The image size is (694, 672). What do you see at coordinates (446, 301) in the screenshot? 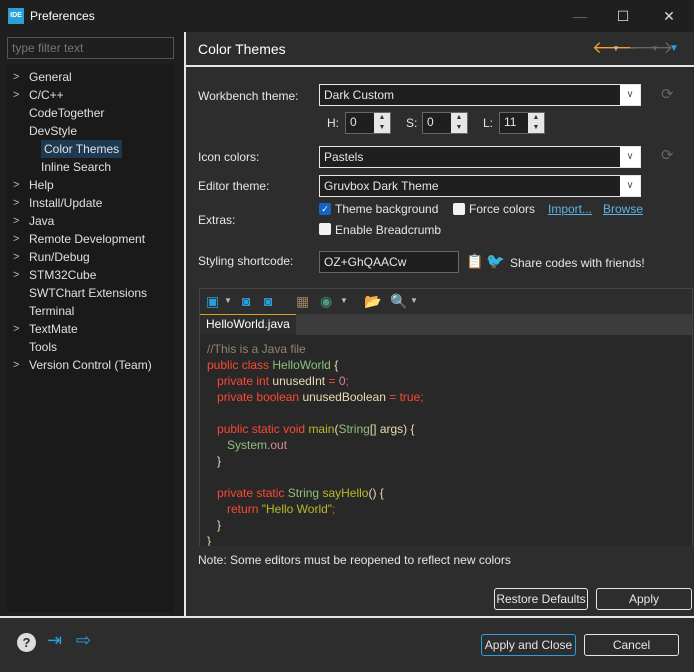
I see `editor-toolbar: ▣ ▼ ◙ ◙ ▦ ◉ ▼ 📂 🔍 ▼` at bounding box center [446, 301].